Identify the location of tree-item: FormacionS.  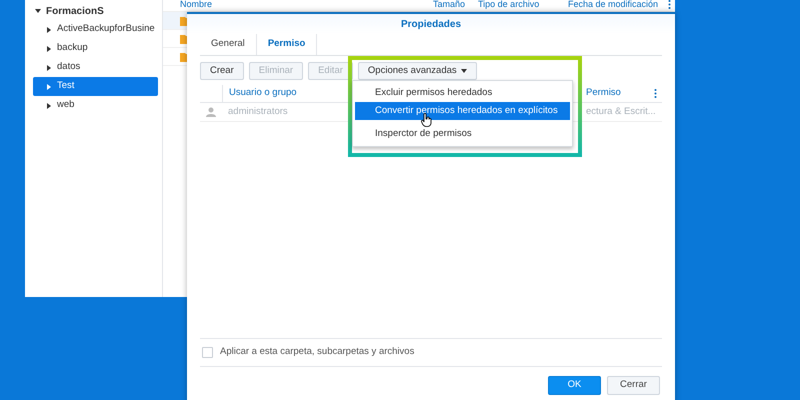
(75, 11).